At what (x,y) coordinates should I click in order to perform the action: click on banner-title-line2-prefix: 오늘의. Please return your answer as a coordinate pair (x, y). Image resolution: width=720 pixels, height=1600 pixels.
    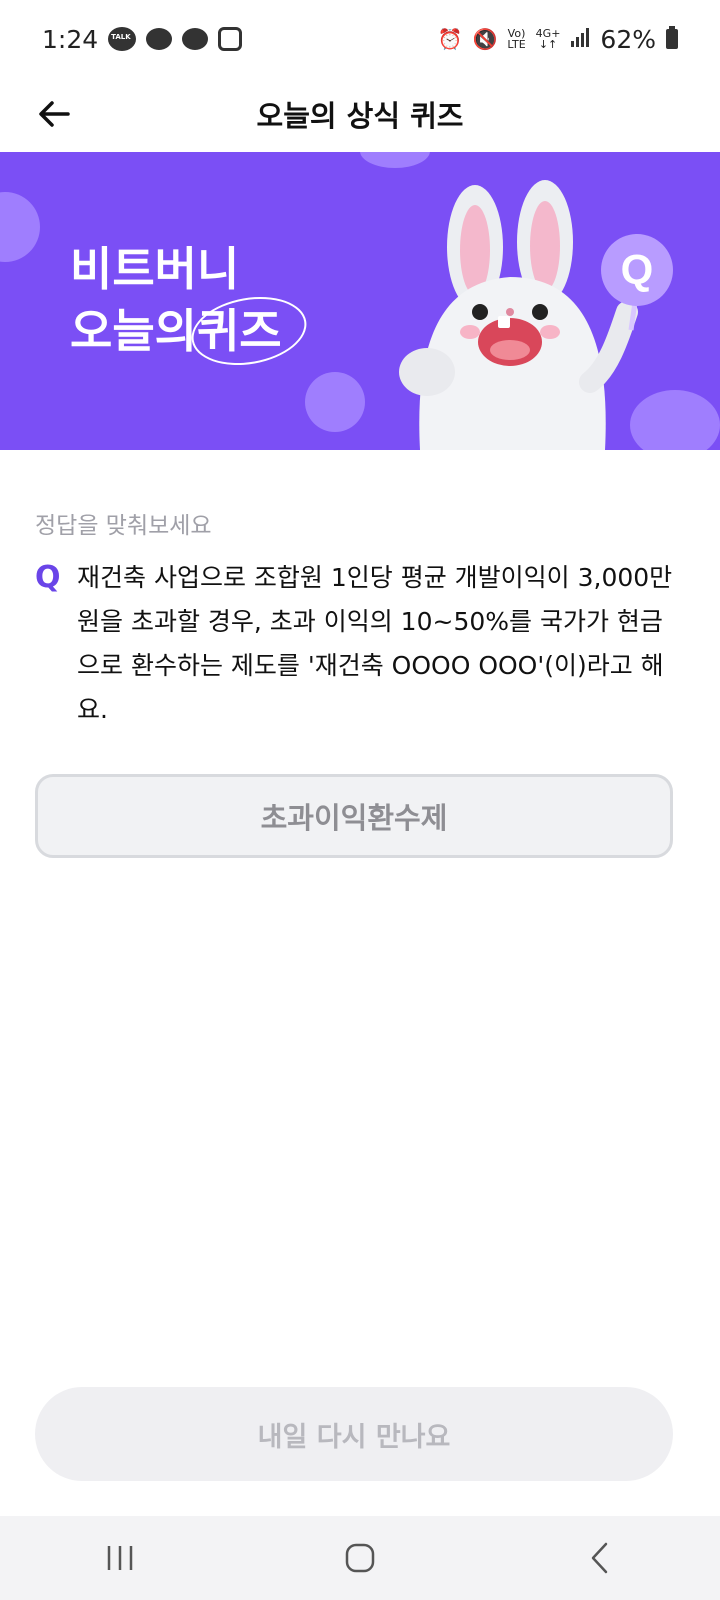
    Looking at the image, I should click on (133, 331).